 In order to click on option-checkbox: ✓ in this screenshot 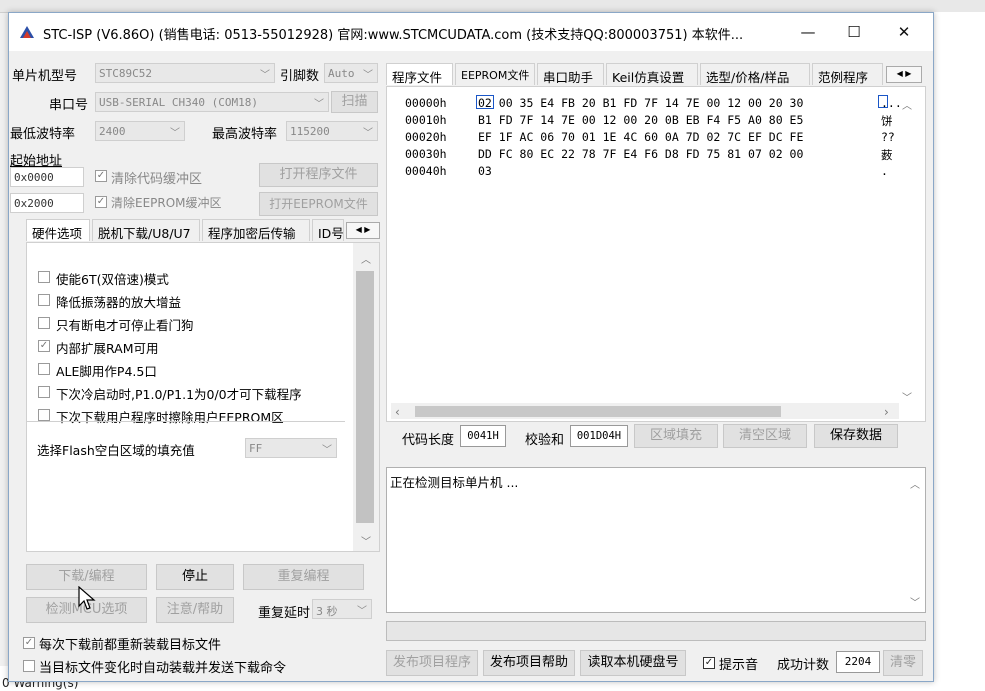, I will do `click(44, 346)`.